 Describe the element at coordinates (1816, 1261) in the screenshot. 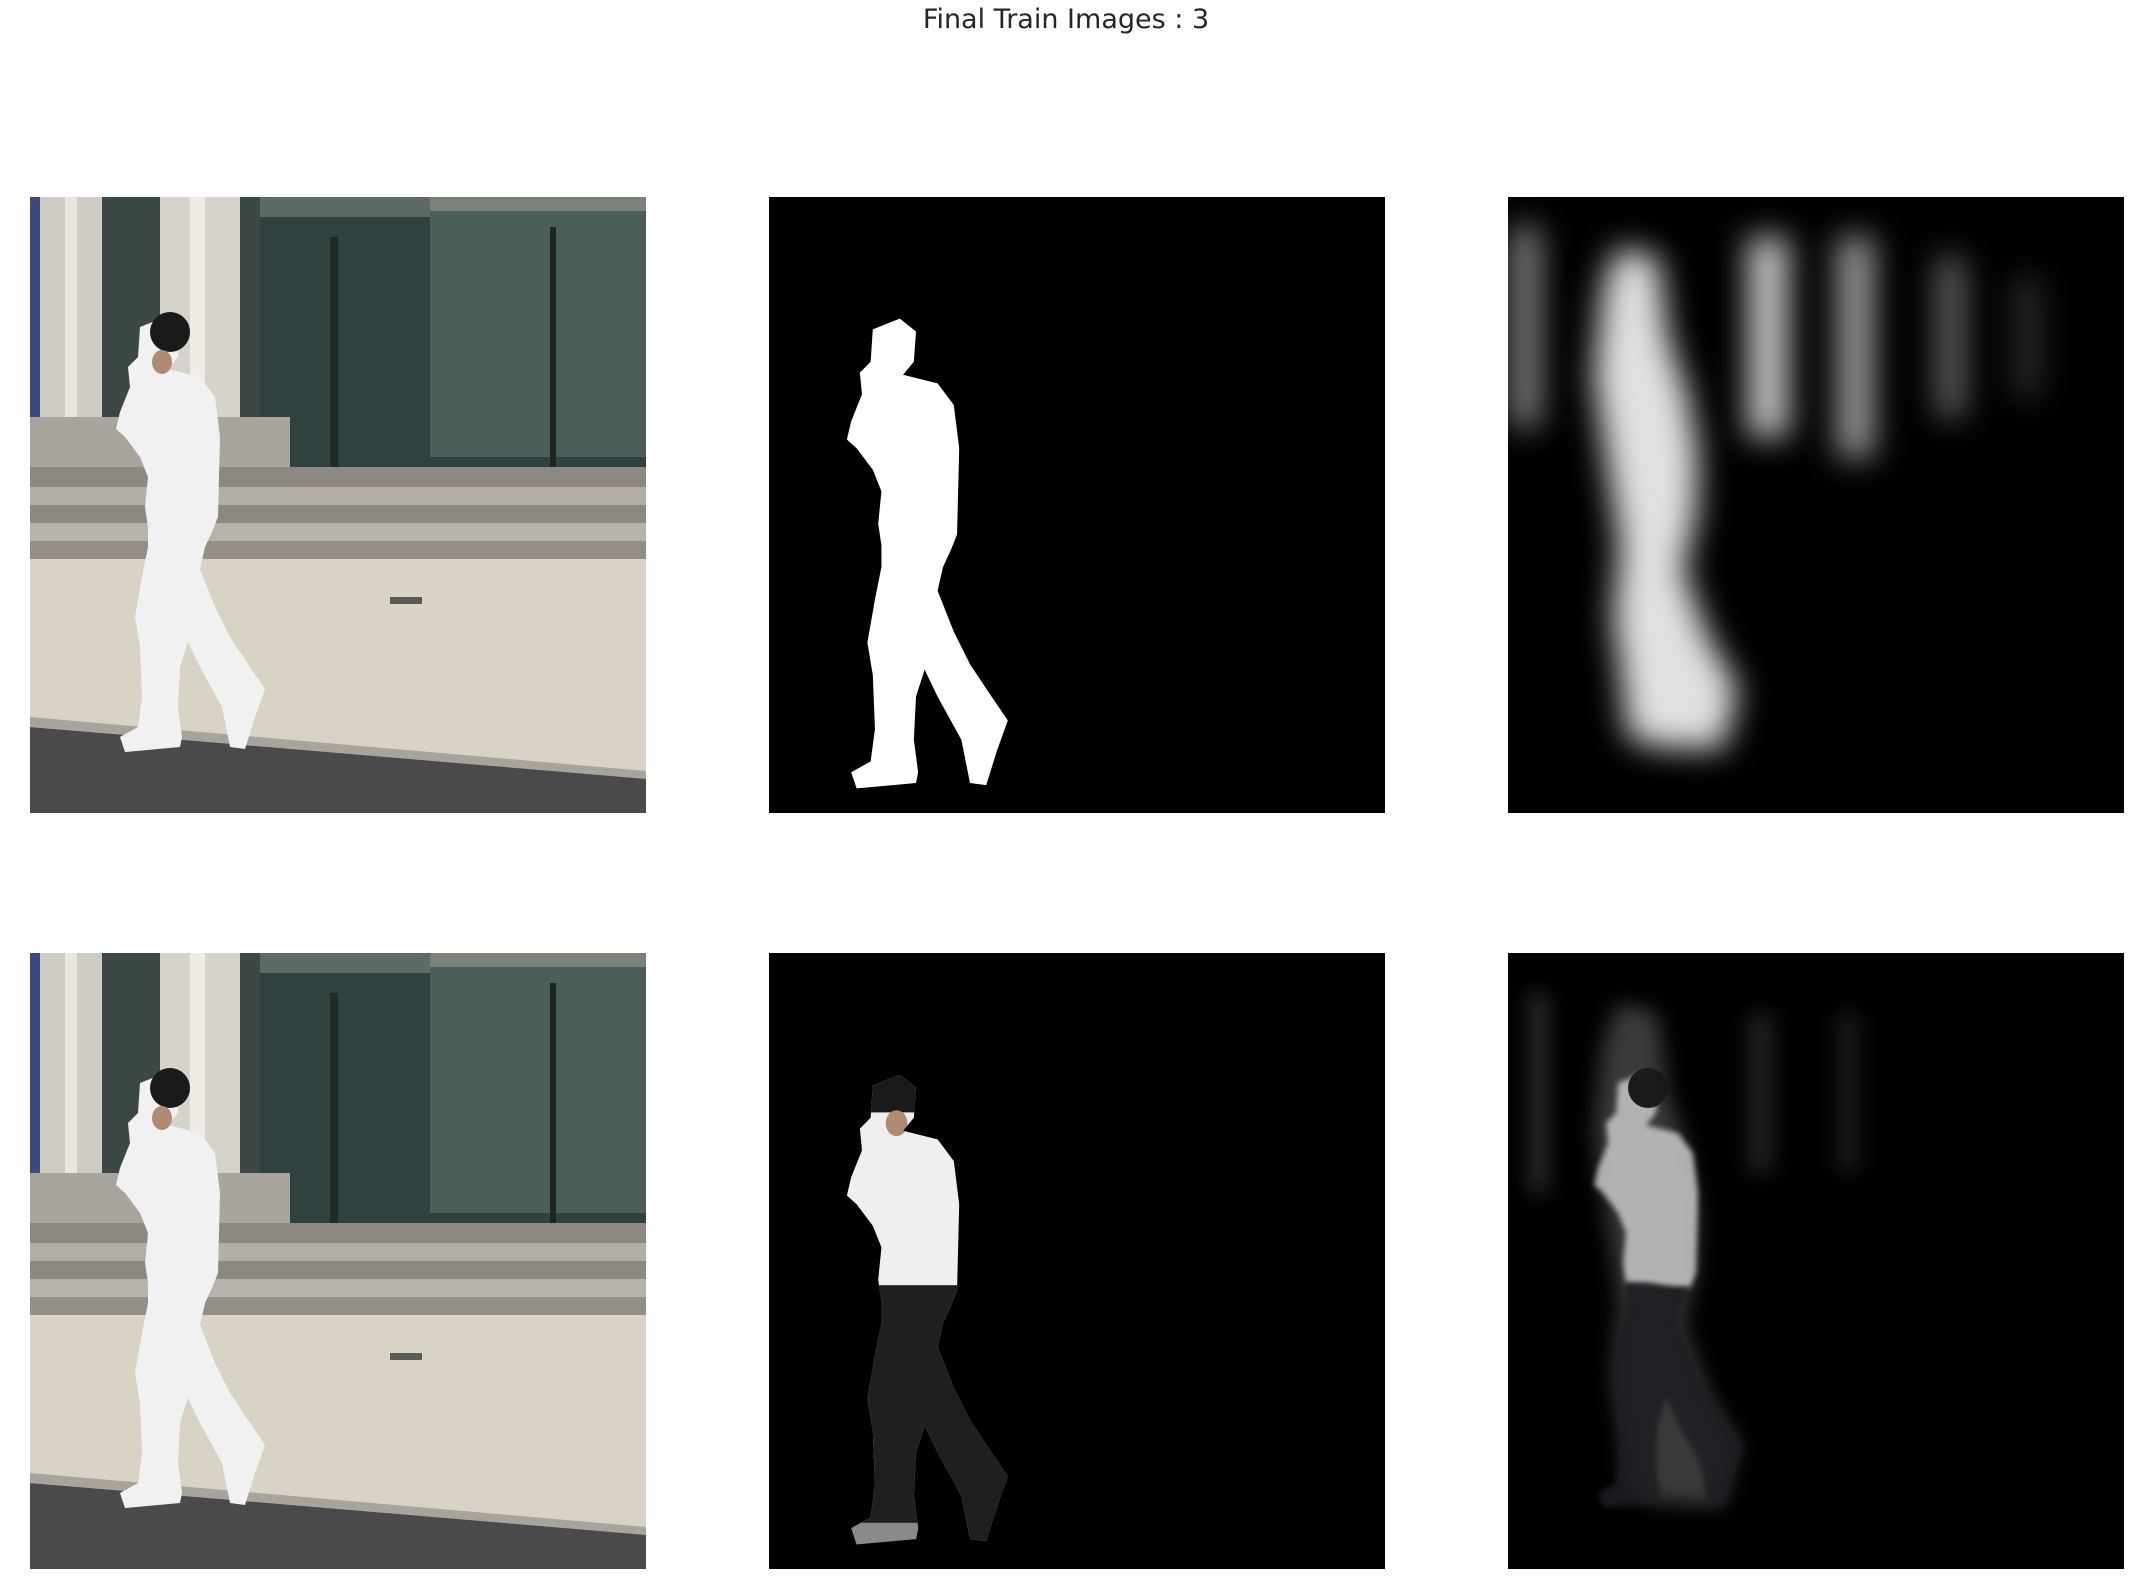

I see `masked-prediction-row2` at that location.